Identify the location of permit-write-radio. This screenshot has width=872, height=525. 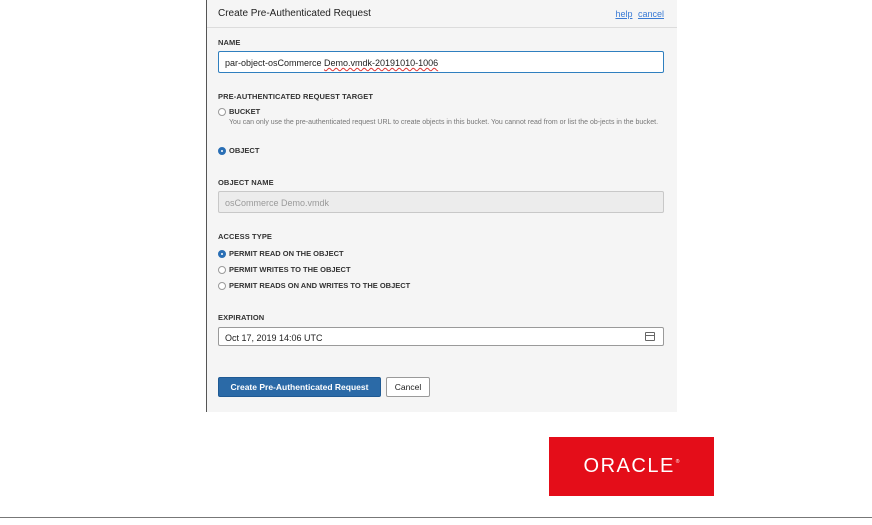
(222, 269).